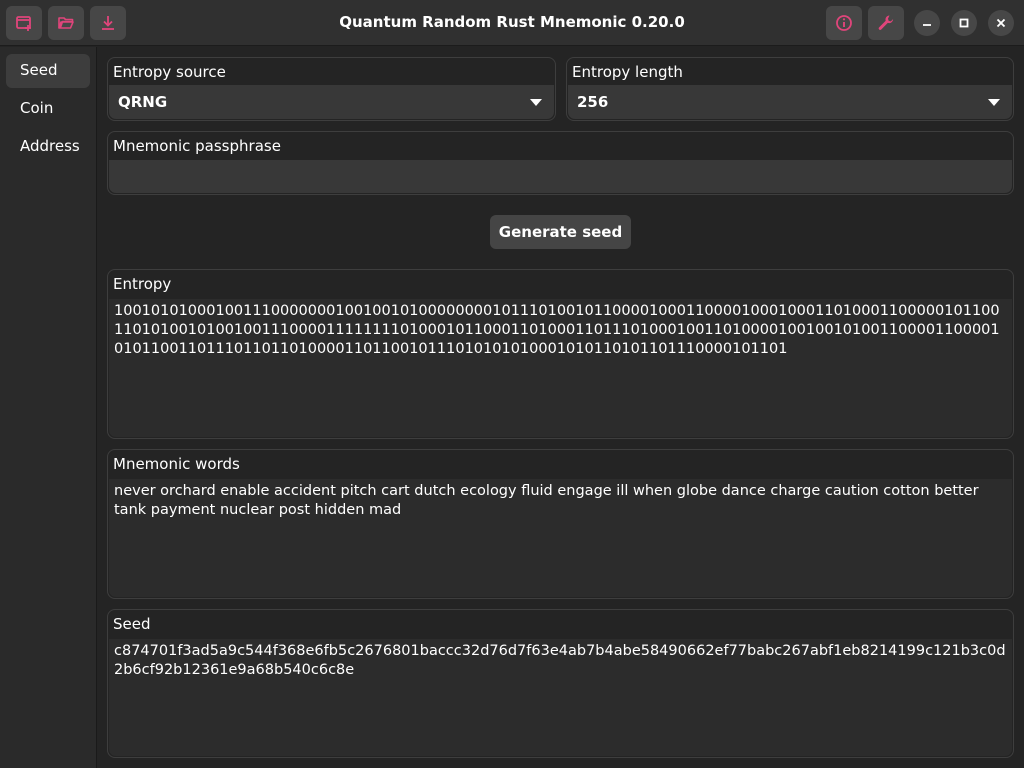 This screenshot has width=1024, height=768. What do you see at coordinates (143, 102) in the screenshot?
I see `entropy-source-value: QRNG` at bounding box center [143, 102].